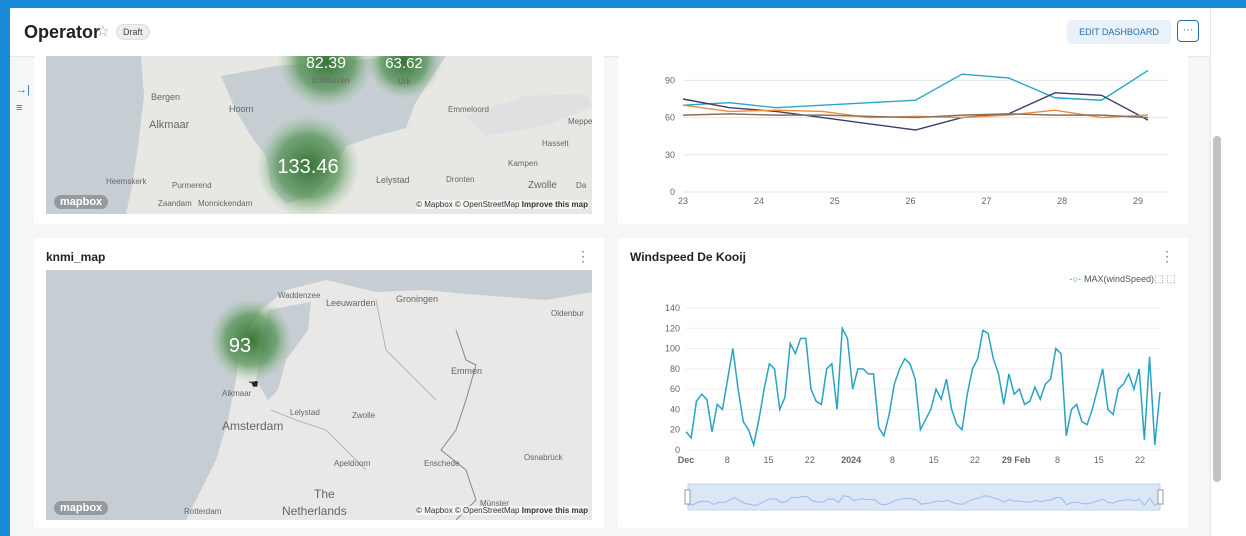  Describe the element at coordinates (670, 155) in the screenshot. I see `y-tick-label: 30` at that location.